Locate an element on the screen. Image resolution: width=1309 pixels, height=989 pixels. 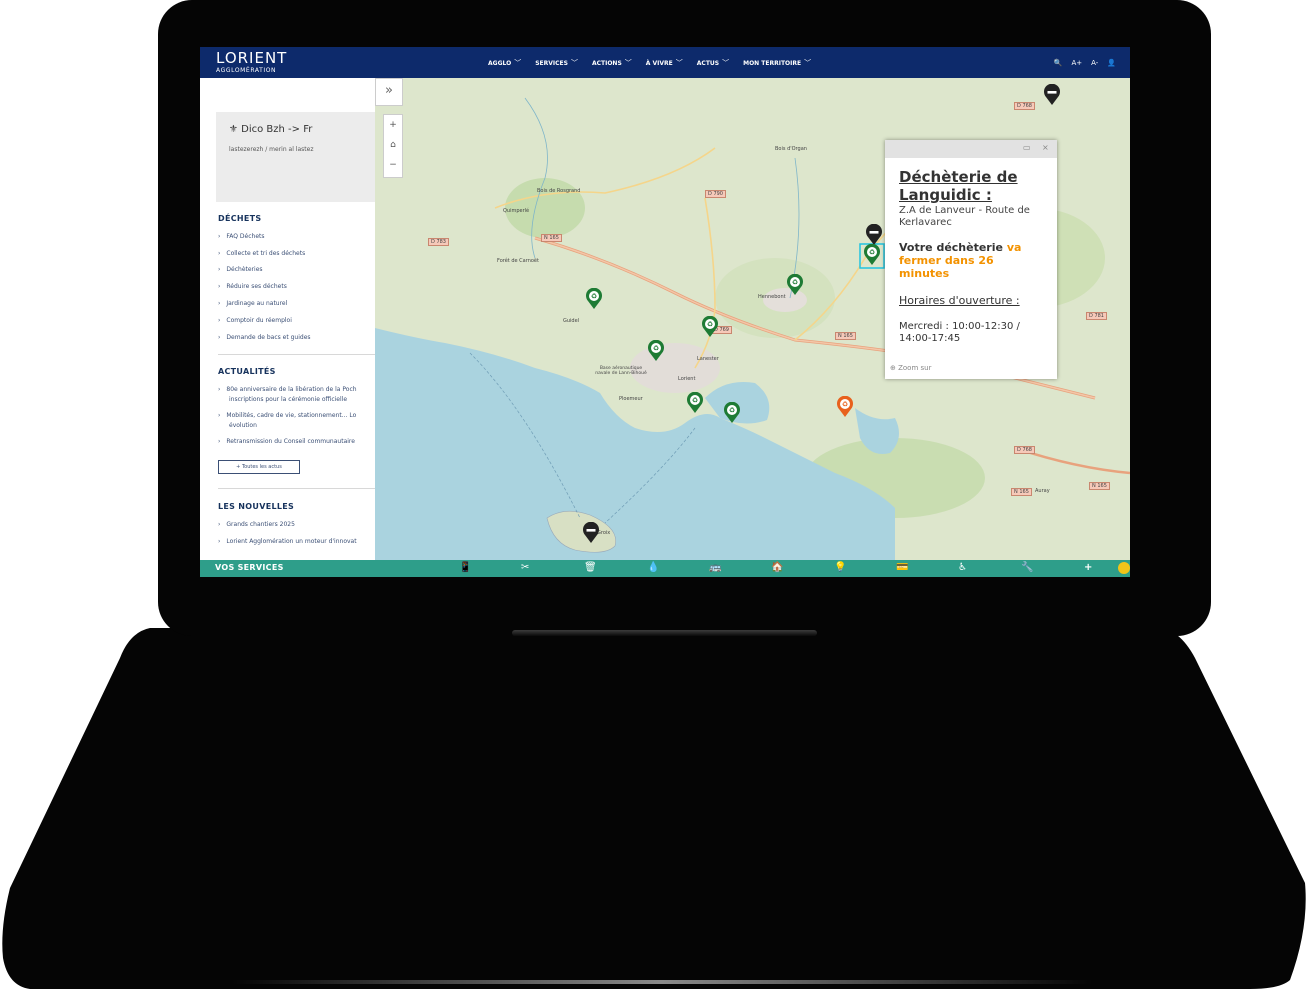
map-place-label: Hennebont is located at coordinates (772, 297).